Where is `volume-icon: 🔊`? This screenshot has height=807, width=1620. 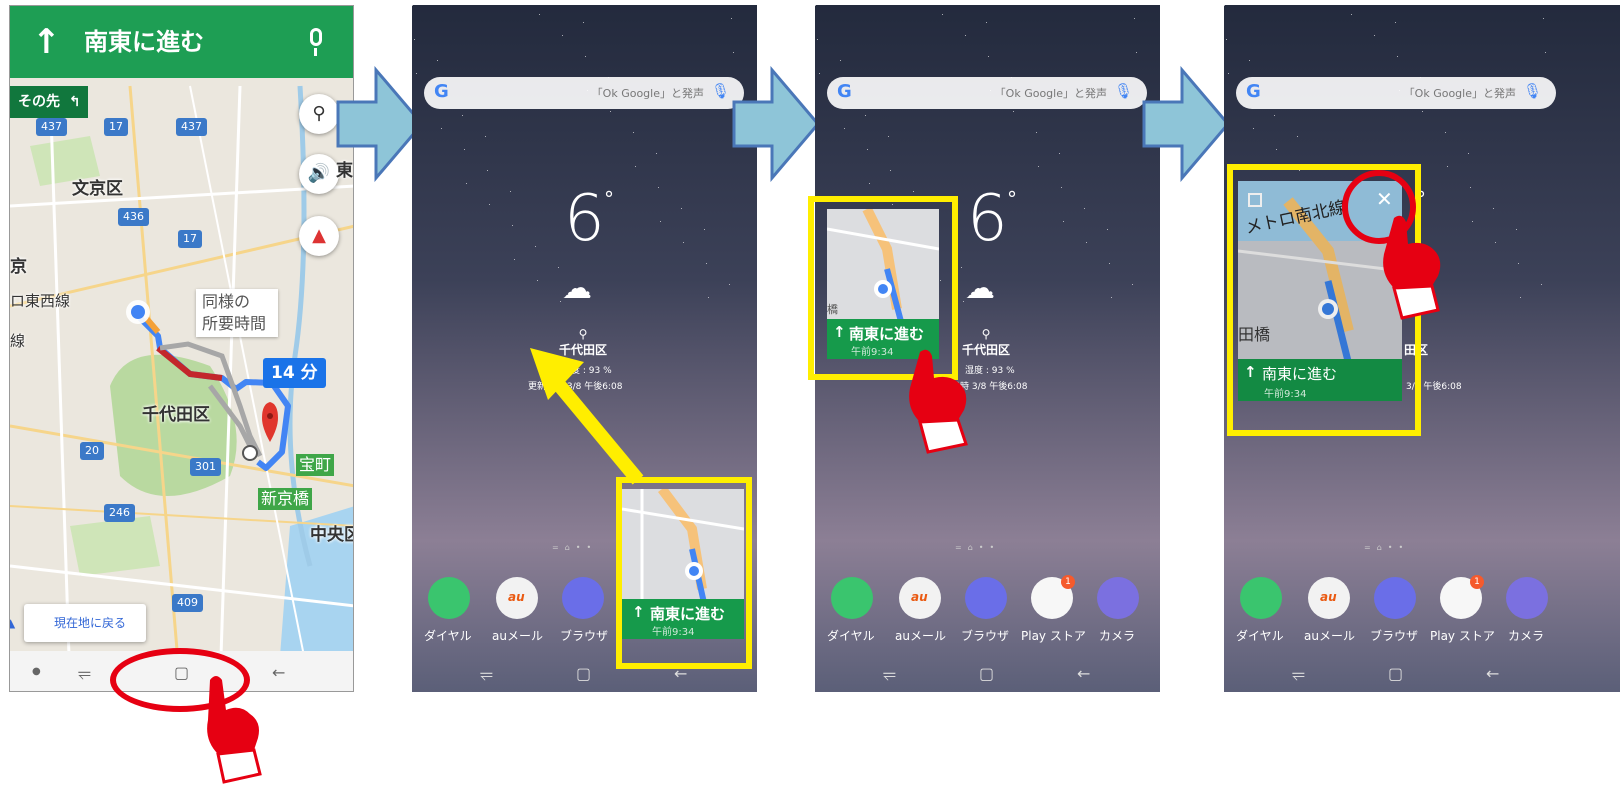 volume-icon: 🔊 is located at coordinates (319, 174).